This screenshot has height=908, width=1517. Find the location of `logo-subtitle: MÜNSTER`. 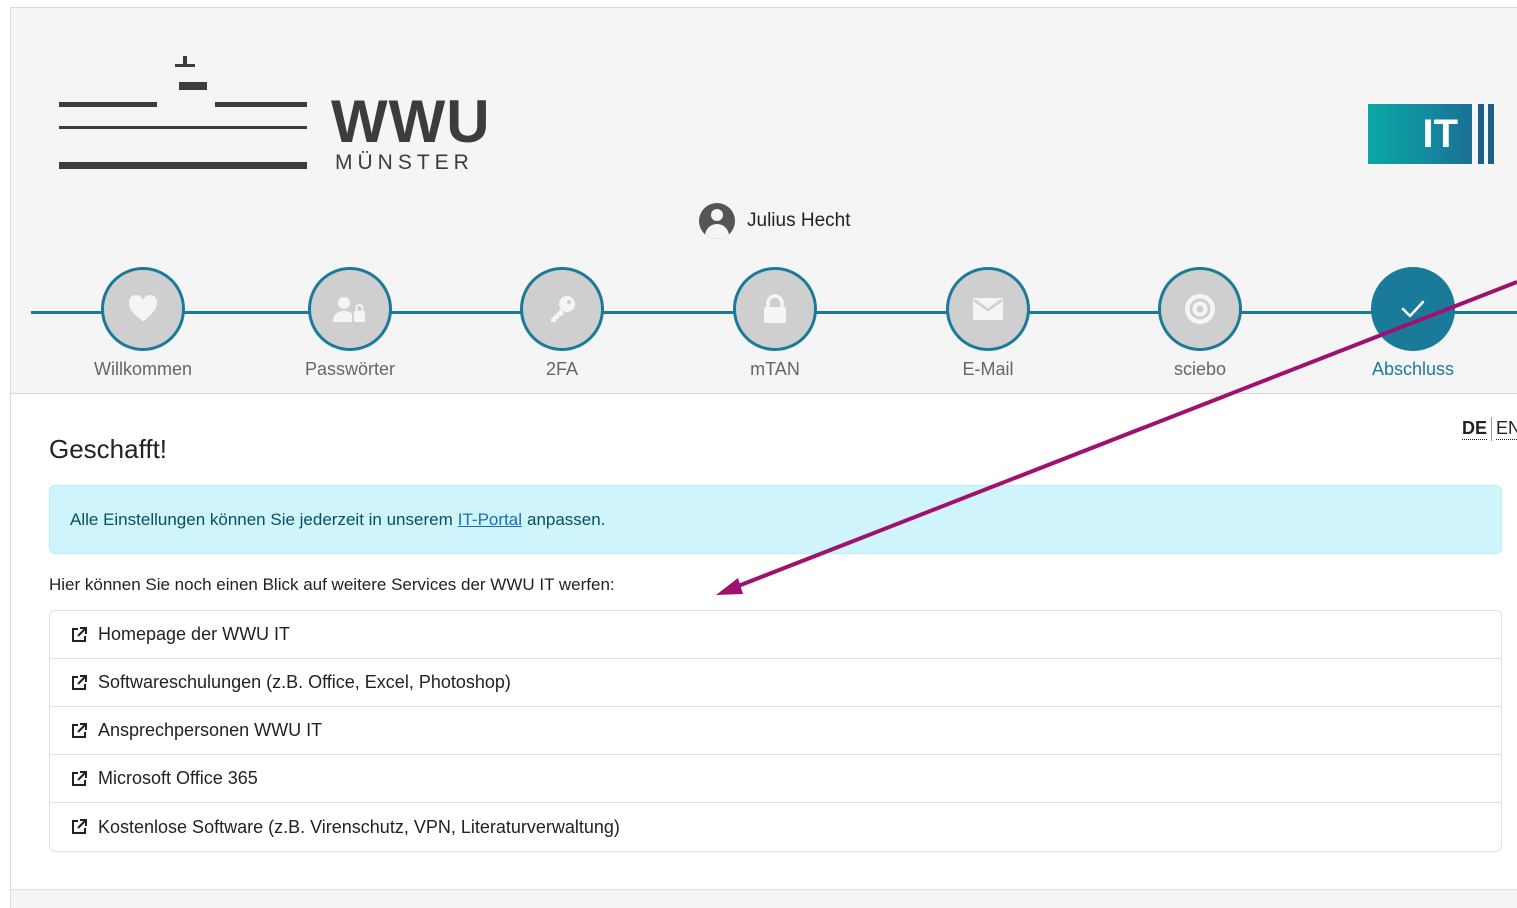

logo-subtitle: MÜNSTER is located at coordinates (404, 162).